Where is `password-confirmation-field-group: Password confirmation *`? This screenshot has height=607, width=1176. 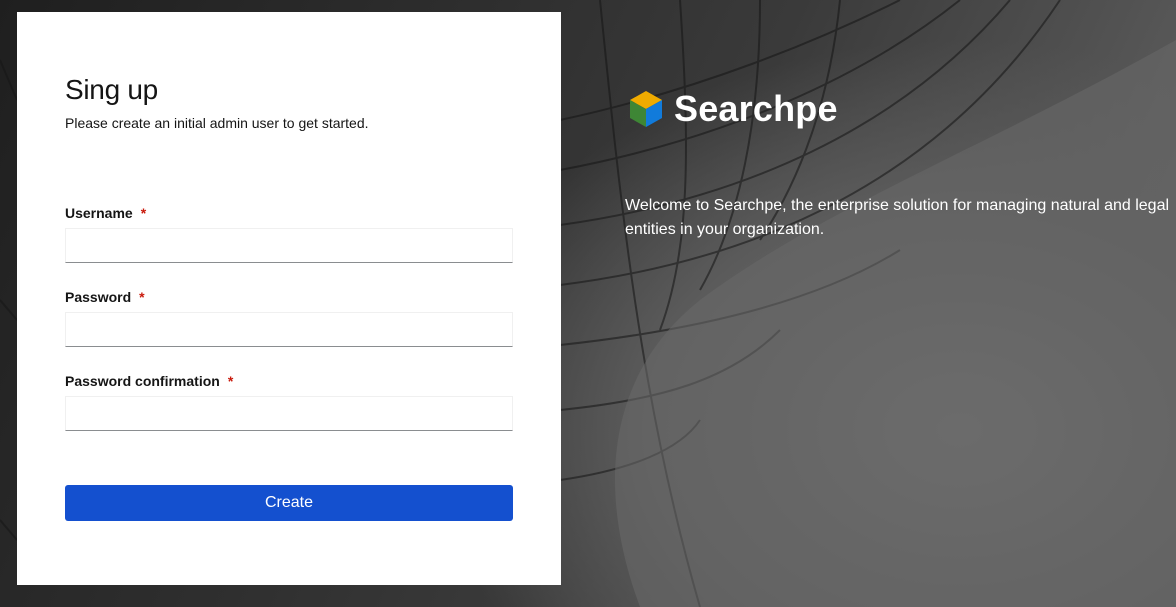
password-confirmation-field-group: Password confirmation * is located at coordinates (289, 402).